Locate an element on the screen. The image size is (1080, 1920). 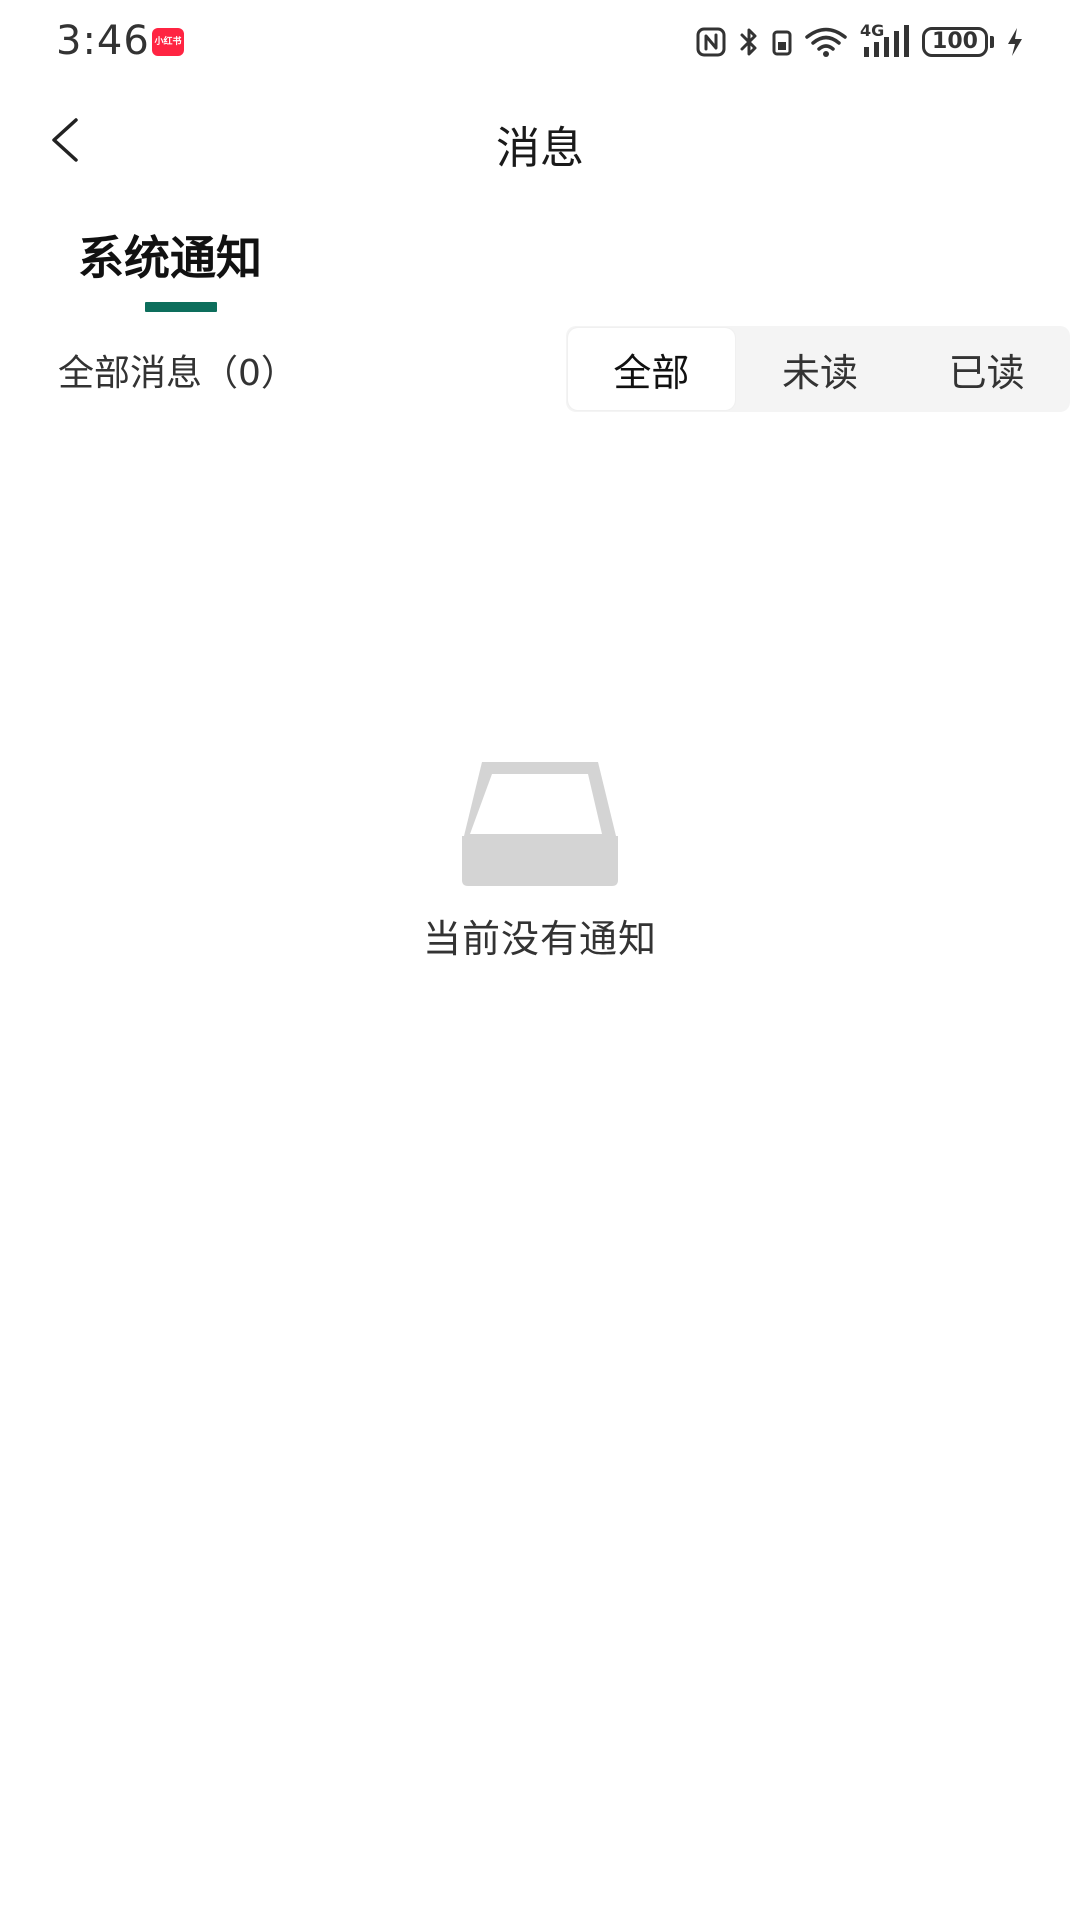
read-filter-segmented-control: 全部 未读 已读 is located at coordinates (818, 369).